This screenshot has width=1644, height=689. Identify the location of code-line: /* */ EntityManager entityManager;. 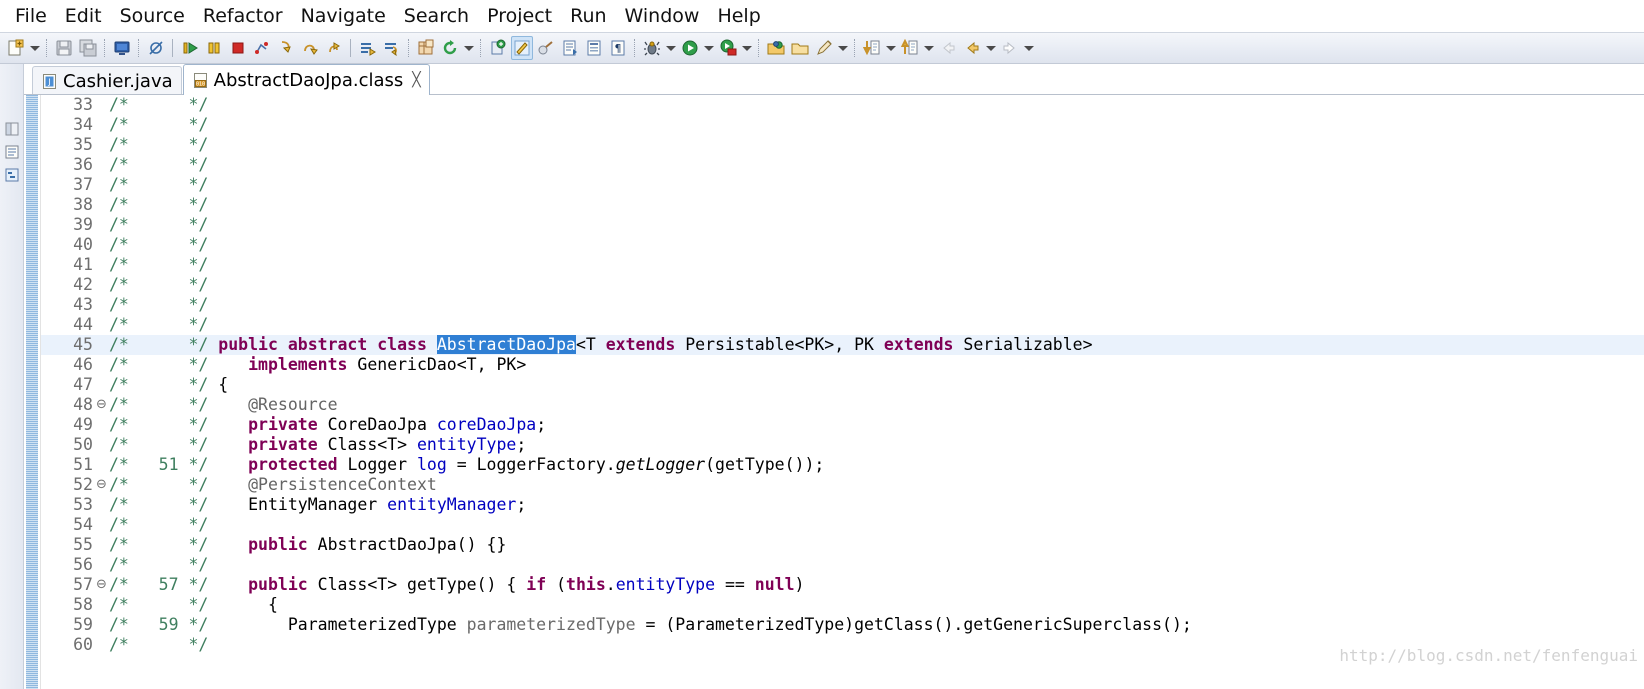
(876, 505).